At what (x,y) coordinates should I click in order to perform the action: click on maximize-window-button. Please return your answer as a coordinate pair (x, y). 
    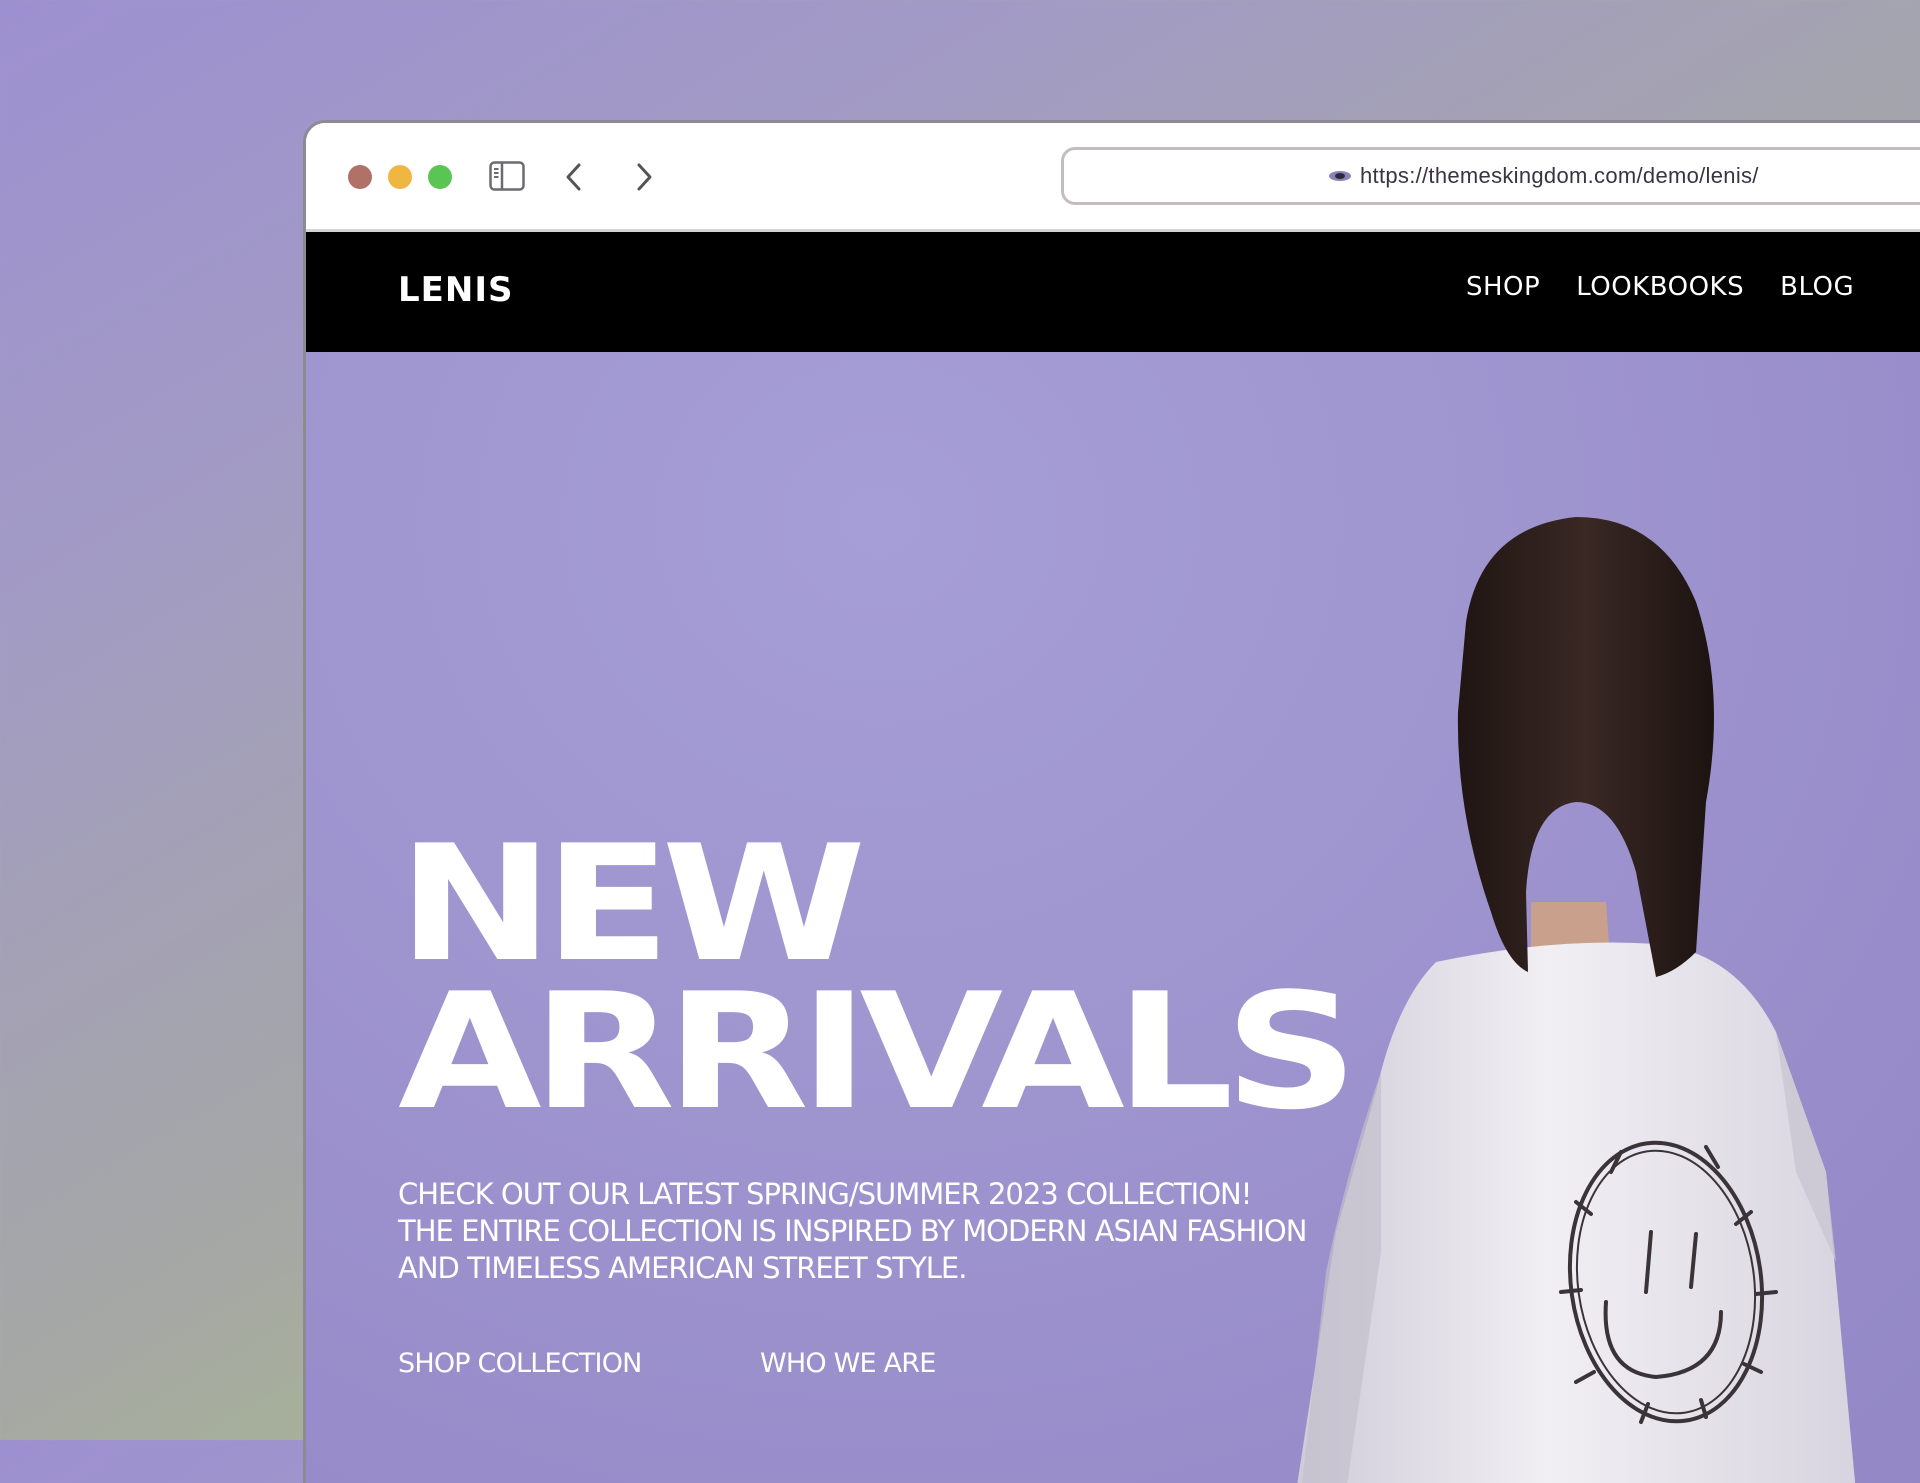
    Looking at the image, I should click on (440, 177).